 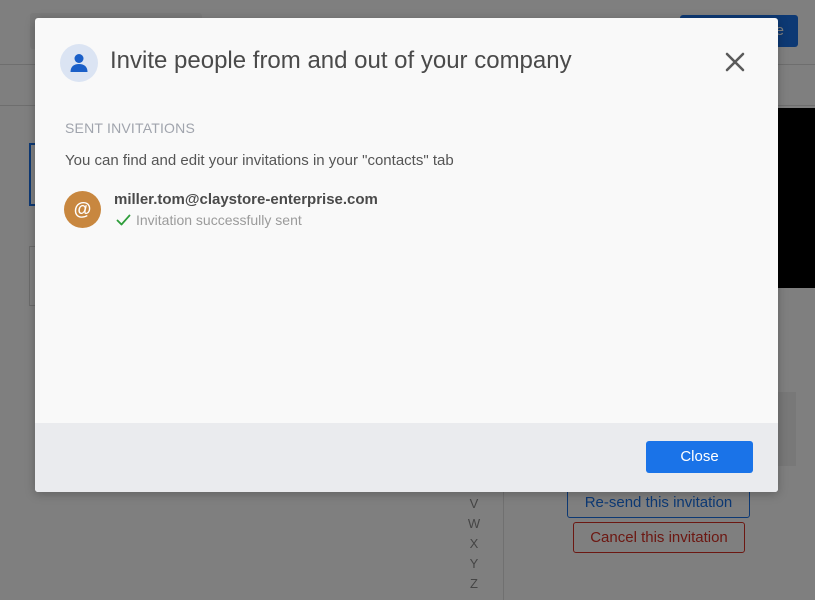 I want to click on section-label: SENT INVITATIONS, so click(x=130, y=128).